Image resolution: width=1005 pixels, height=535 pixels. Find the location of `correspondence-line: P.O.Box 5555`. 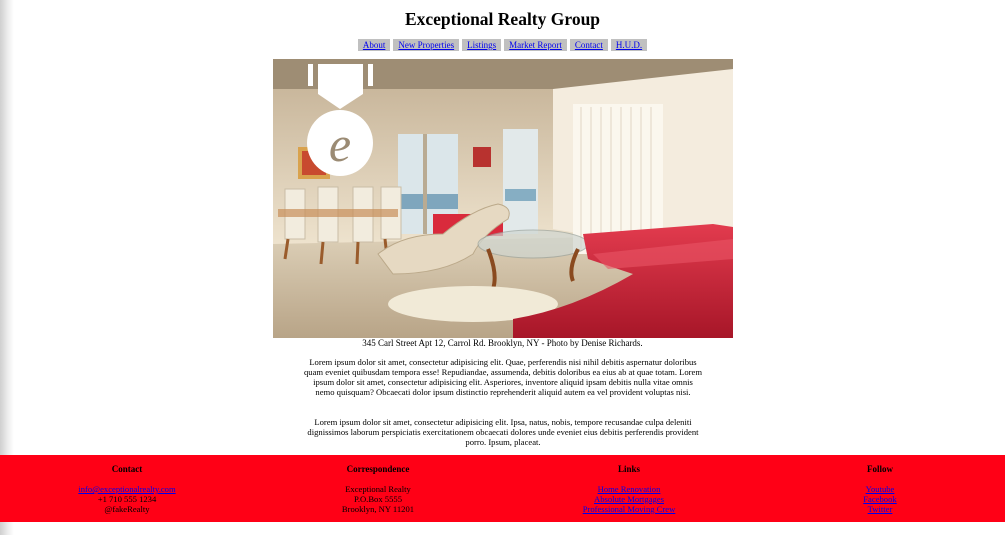

correspondence-line: P.O.Box 5555 is located at coordinates (378, 499).